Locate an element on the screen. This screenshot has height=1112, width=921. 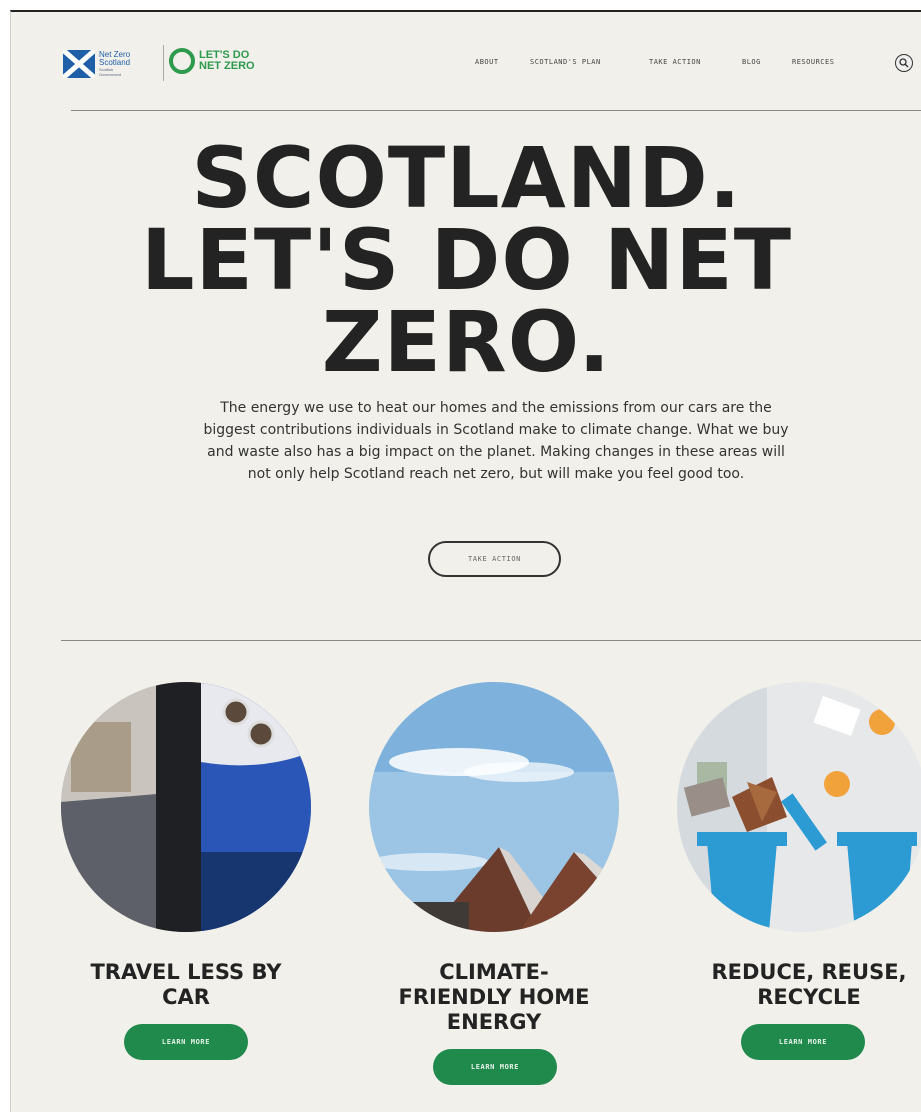
card-title-line: TRAVEL LESS BY is located at coordinates (186, 972).